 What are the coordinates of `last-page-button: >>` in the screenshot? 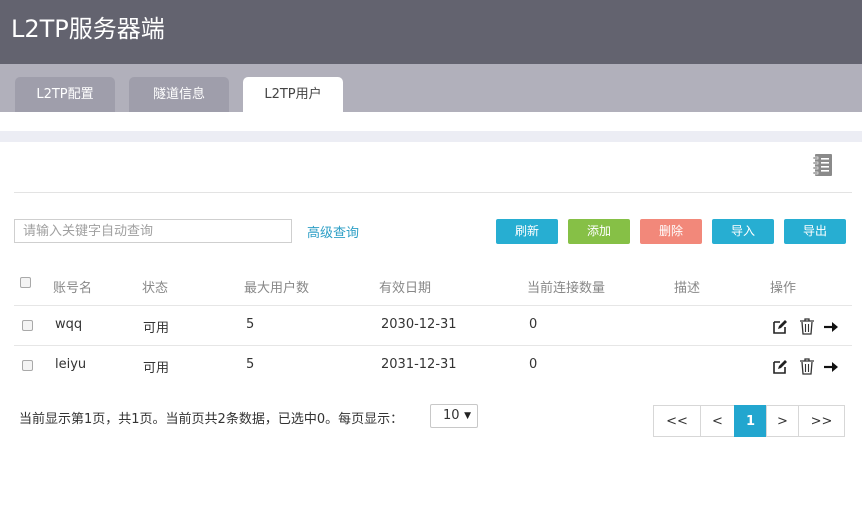 It's located at (821, 421).